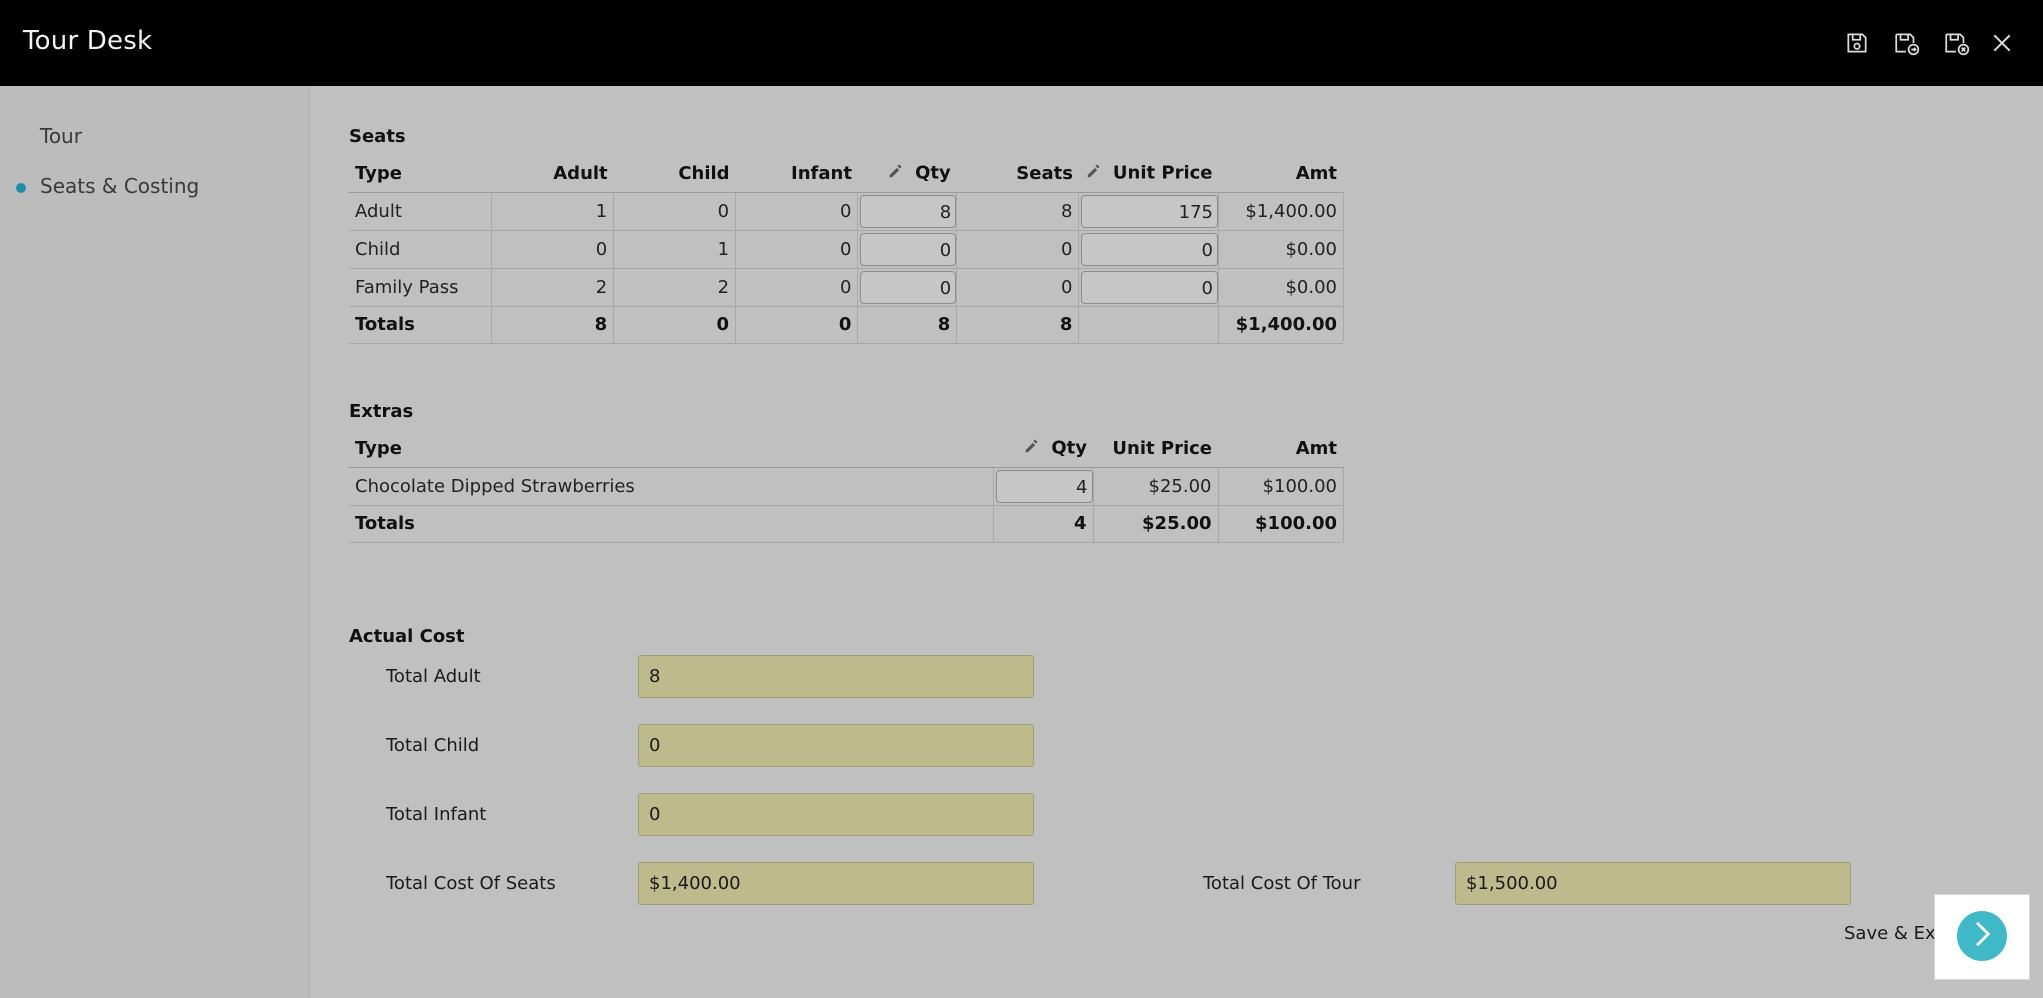 The width and height of the screenshot is (2043, 998). I want to click on save-exit-panel, so click(1982, 937).